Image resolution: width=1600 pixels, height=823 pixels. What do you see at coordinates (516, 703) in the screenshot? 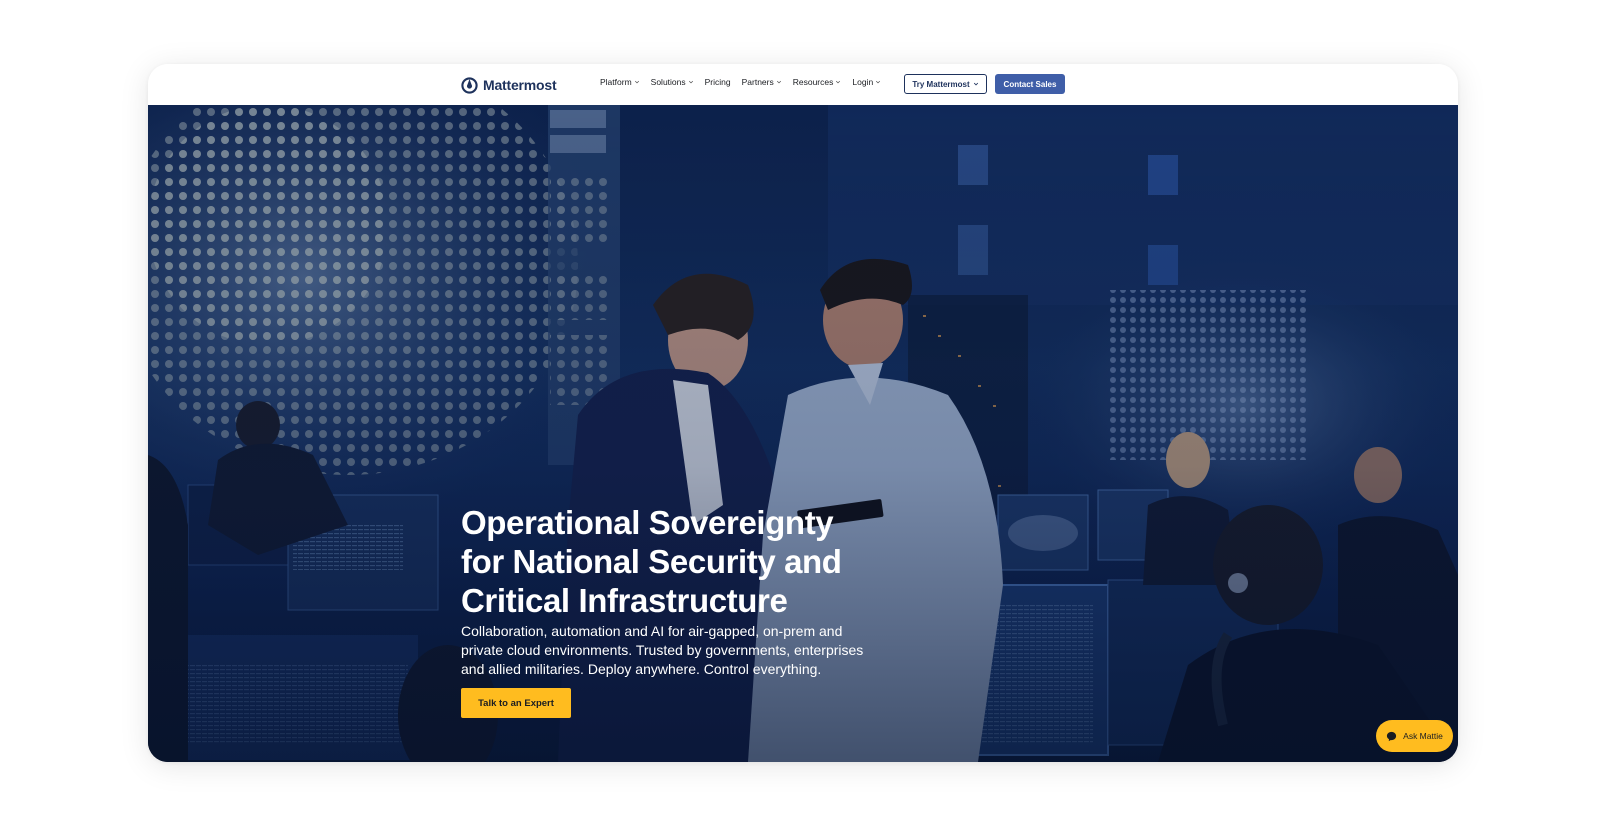
I see `talk-to-expert-button: Talk to an Expert` at bounding box center [516, 703].